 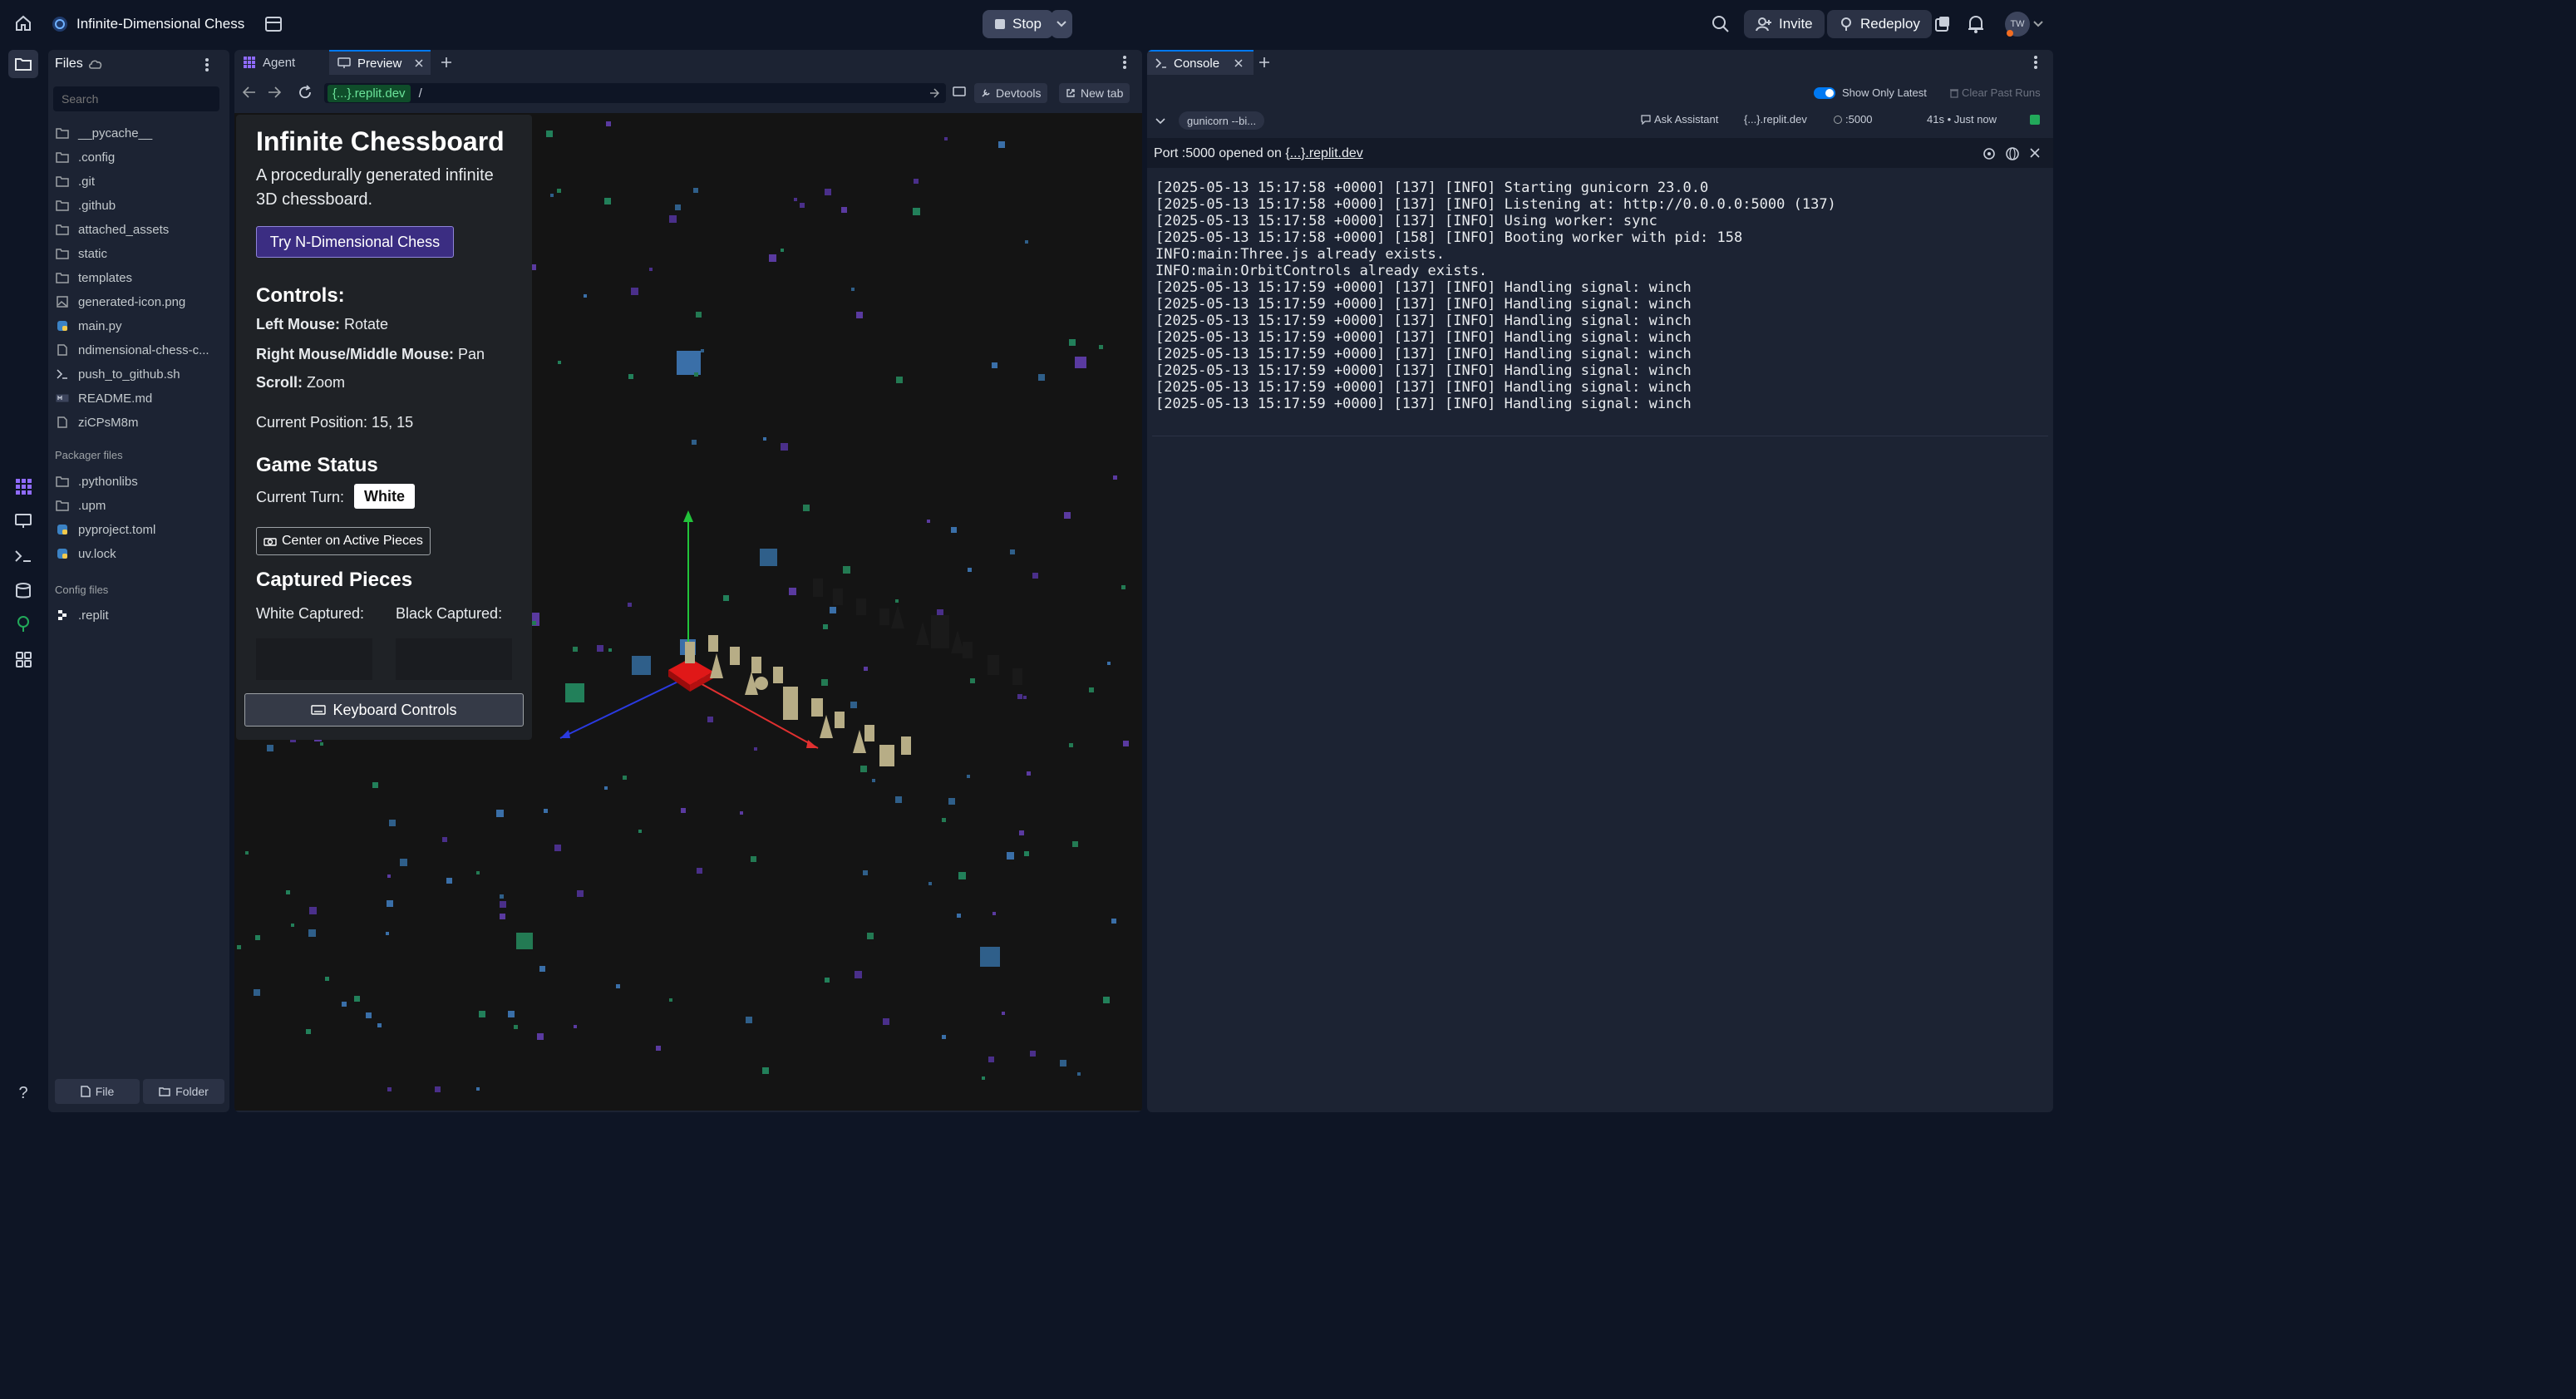 I want to click on file-tree-item: .pythonlibs, so click(x=96, y=481).